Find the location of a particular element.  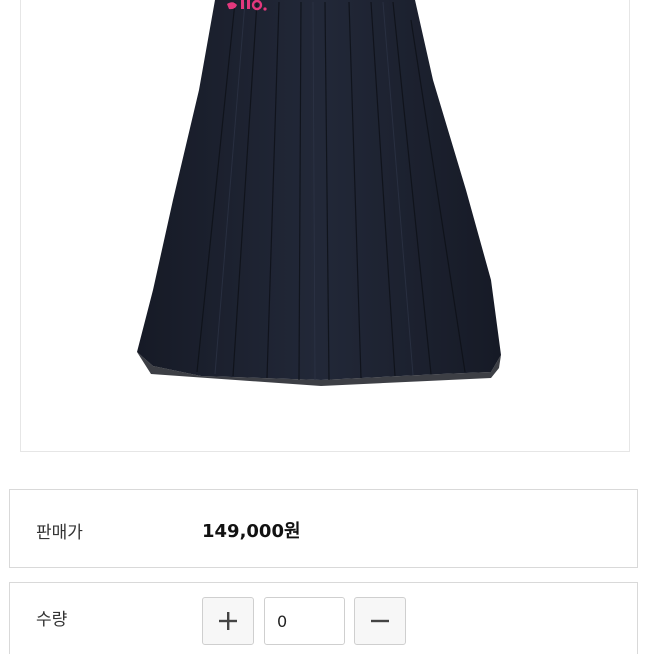

plus-icon is located at coordinates (228, 621).